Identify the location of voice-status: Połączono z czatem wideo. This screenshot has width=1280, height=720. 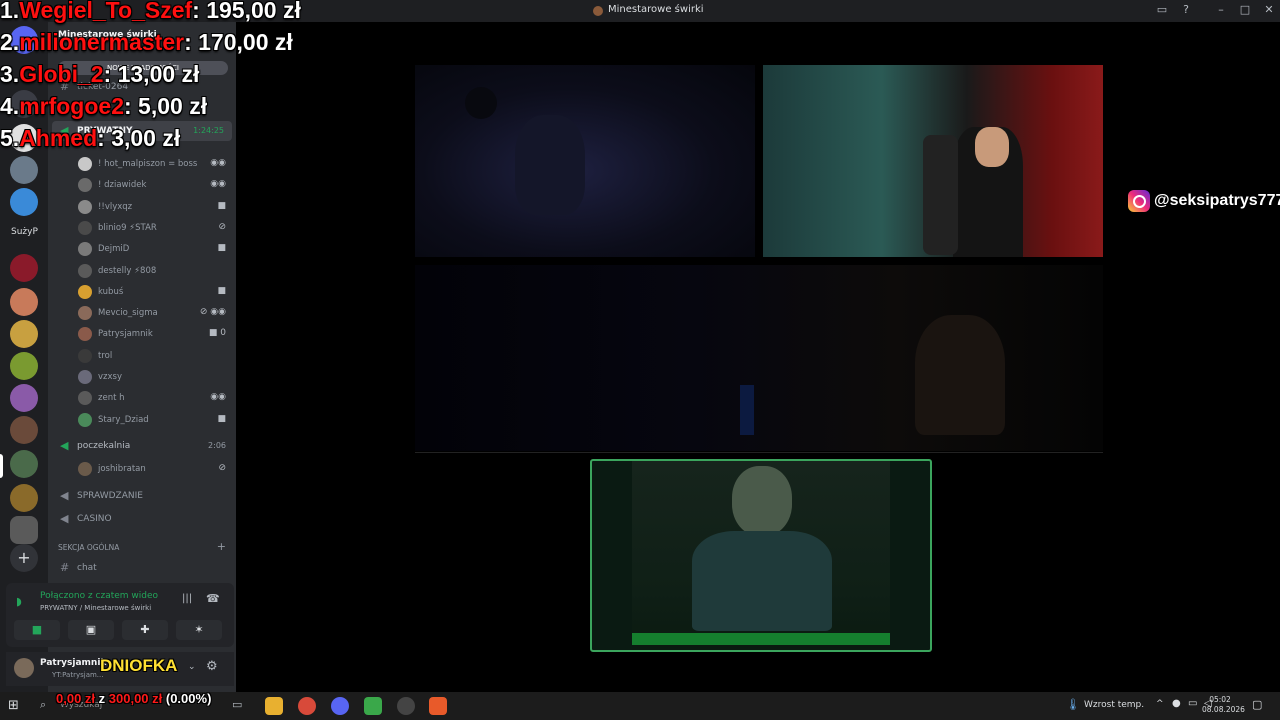
(99, 596).